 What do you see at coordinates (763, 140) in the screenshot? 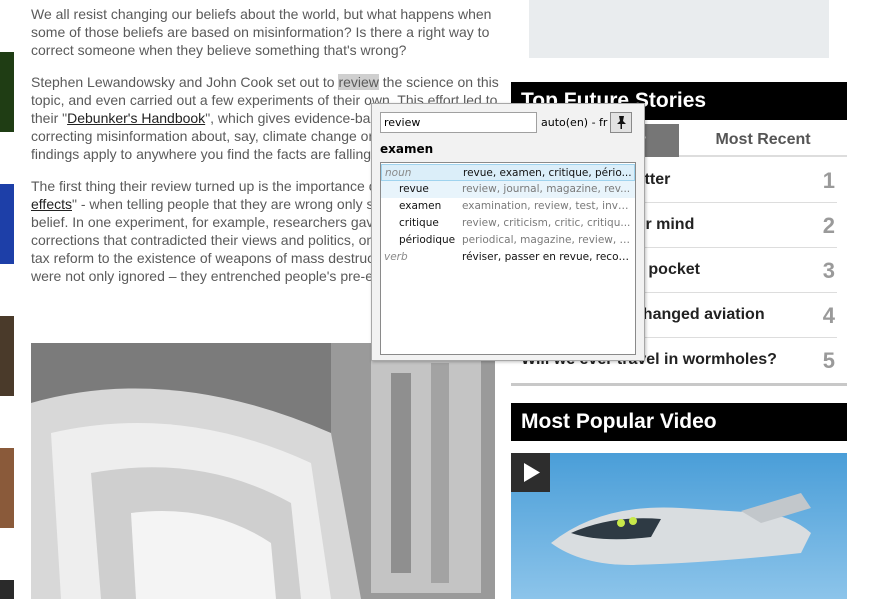
I see `tab-most-recent: Most Recent` at bounding box center [763, 140].